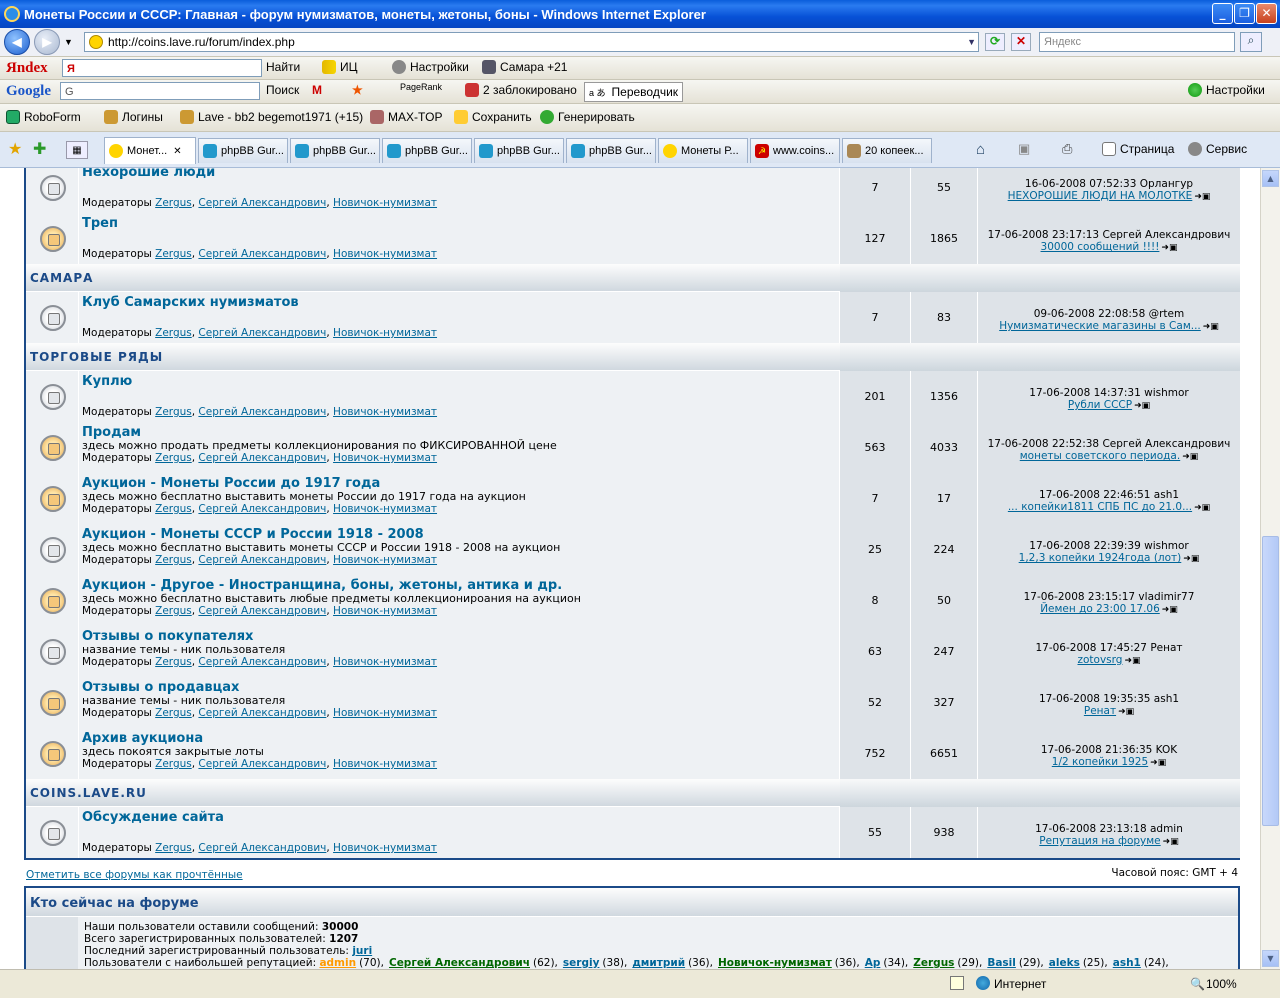  I want to click on google-settings-button: Настройки, so click(1235, 90).